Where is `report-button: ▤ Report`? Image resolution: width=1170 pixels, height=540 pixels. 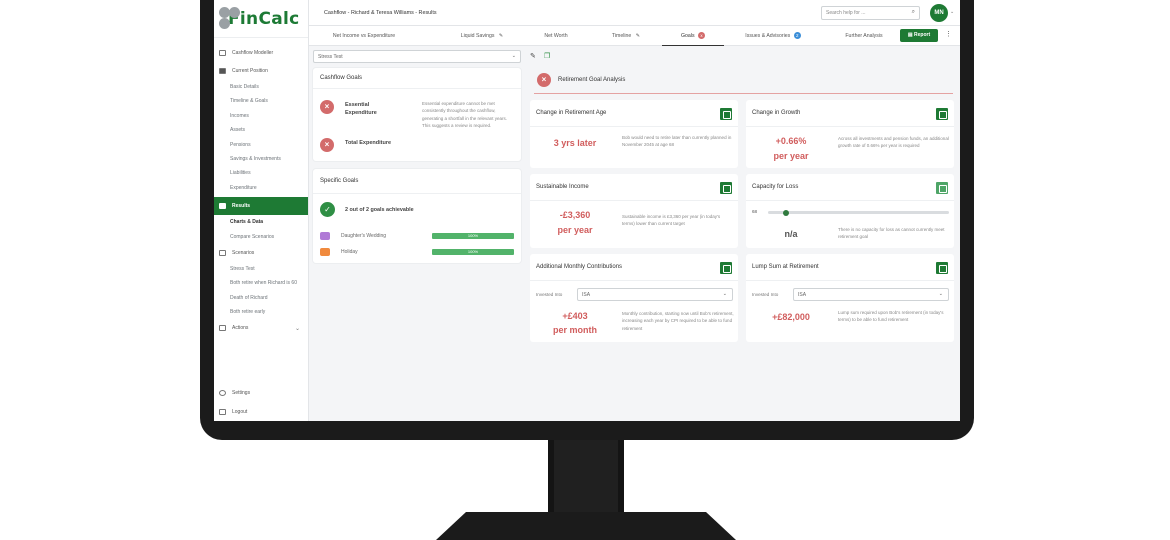 report-button: ▤ Report is located at coordinates (919, 35).